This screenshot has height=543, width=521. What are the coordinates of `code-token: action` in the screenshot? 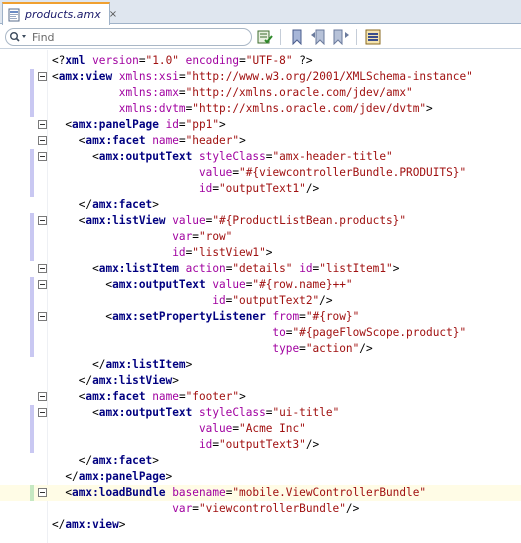 It's located at (205, 268).